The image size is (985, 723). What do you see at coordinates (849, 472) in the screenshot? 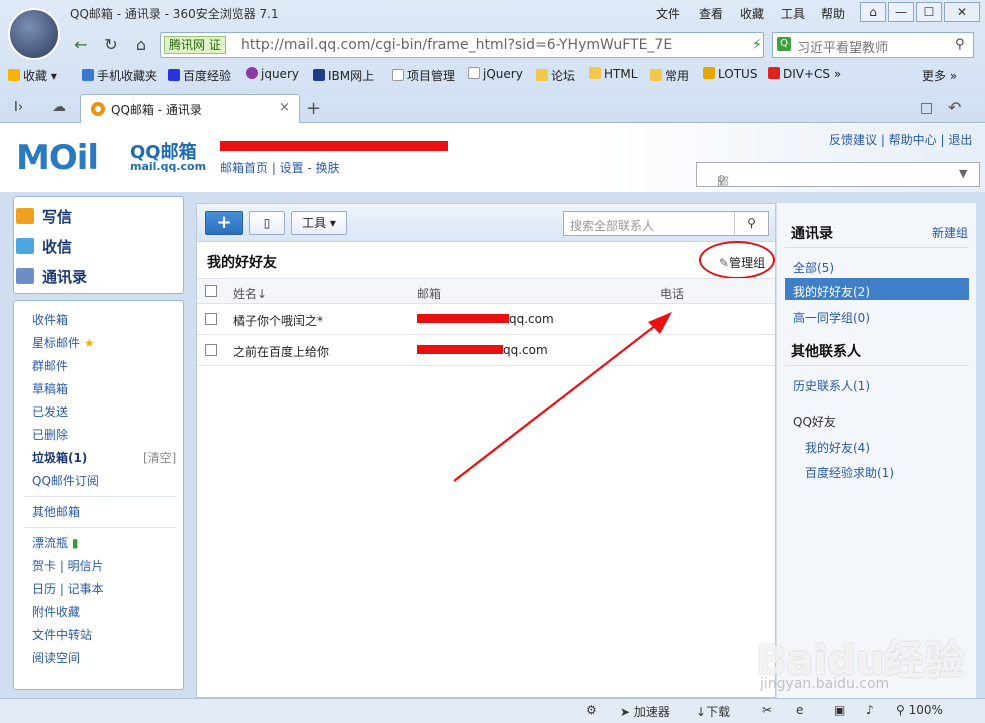
I see `qq-group-baidu-help: 百度经验求助(1)` at bounding box center [849, 472].